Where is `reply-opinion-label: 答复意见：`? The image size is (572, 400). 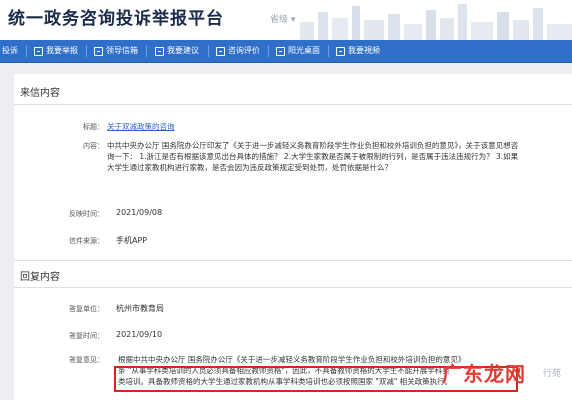
reply-opinion-label: 答复意见： is located at coordinates (86, 360).